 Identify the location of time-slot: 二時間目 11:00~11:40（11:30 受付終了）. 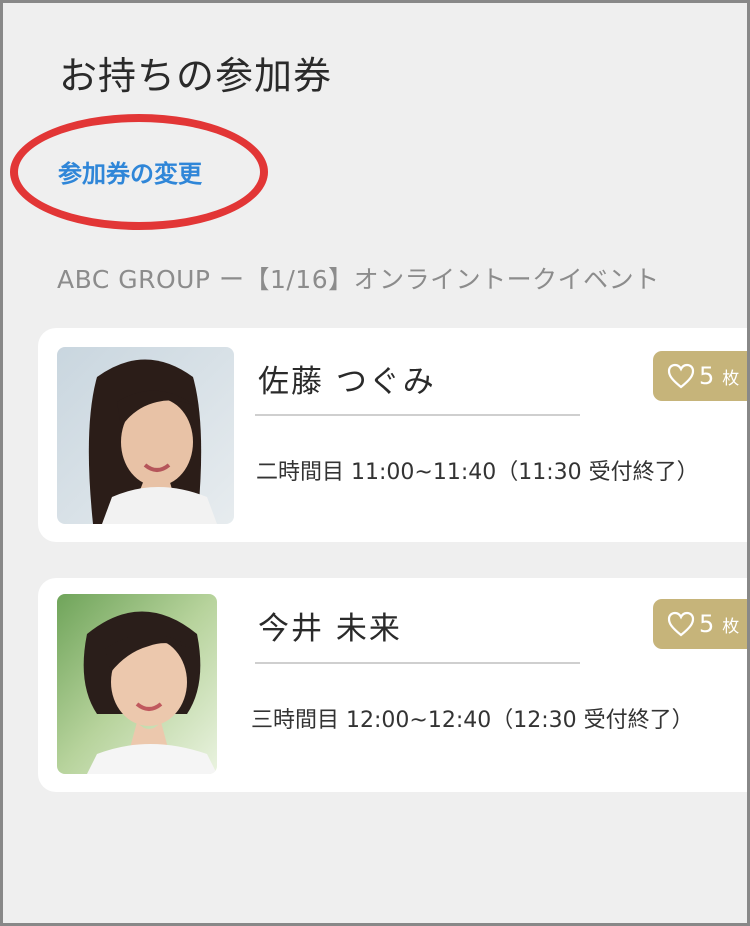
(477, 472).